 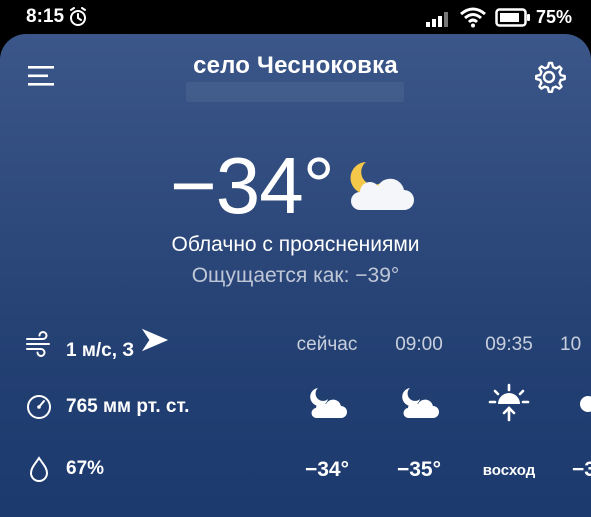 I want to click on hour-sunrise-label: восход, so click(x=509, y=470).